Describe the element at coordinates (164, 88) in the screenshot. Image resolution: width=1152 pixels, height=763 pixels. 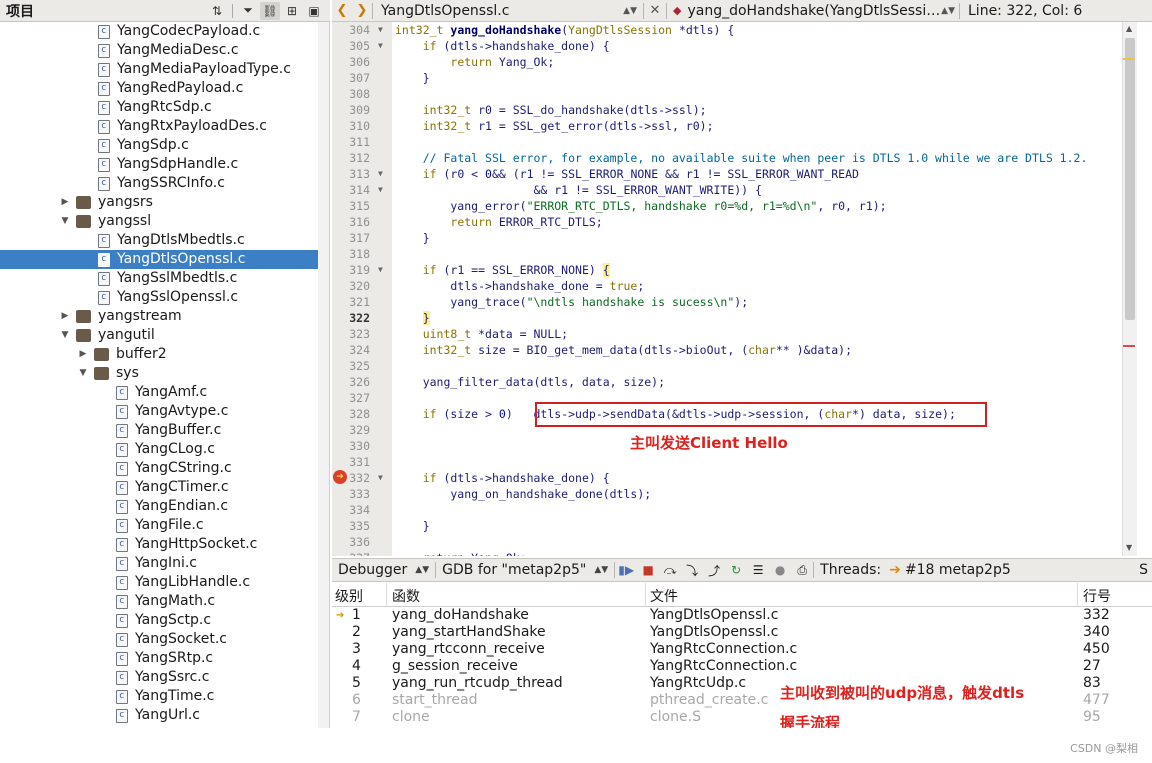
I see `tree-file: YangRedPayload.c` at that location.